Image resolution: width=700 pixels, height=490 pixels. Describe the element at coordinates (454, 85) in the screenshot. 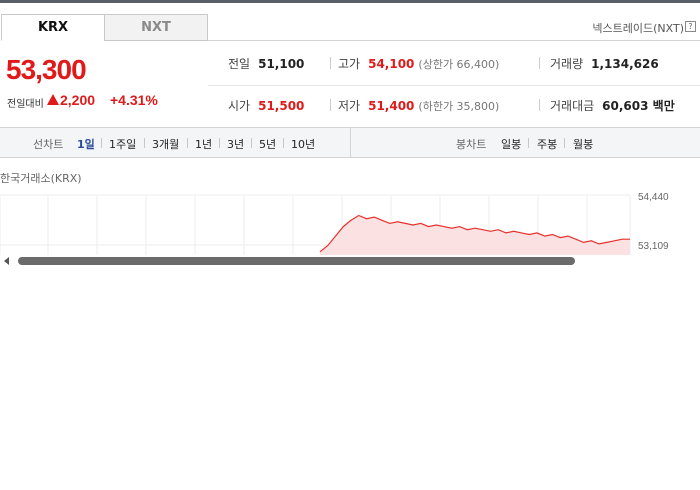

I see `stats-divider` at that location.